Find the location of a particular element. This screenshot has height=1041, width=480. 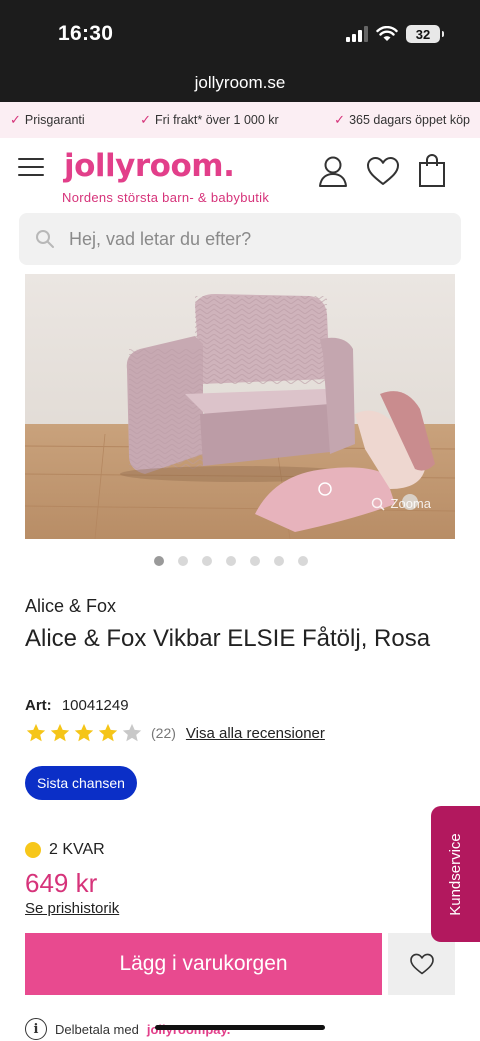

site-tagline: Nordens största barn- & babybutik is located at coordinates (166, 197).